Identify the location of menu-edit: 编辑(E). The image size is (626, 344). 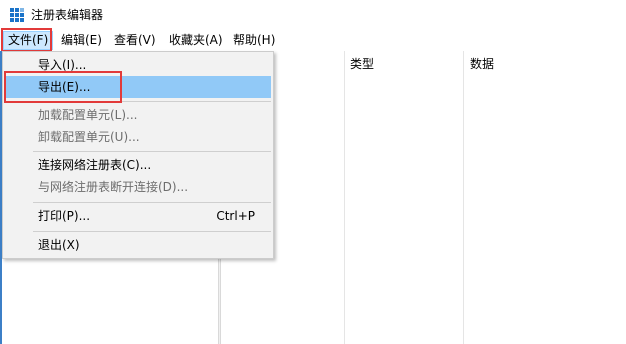
(81, 40).